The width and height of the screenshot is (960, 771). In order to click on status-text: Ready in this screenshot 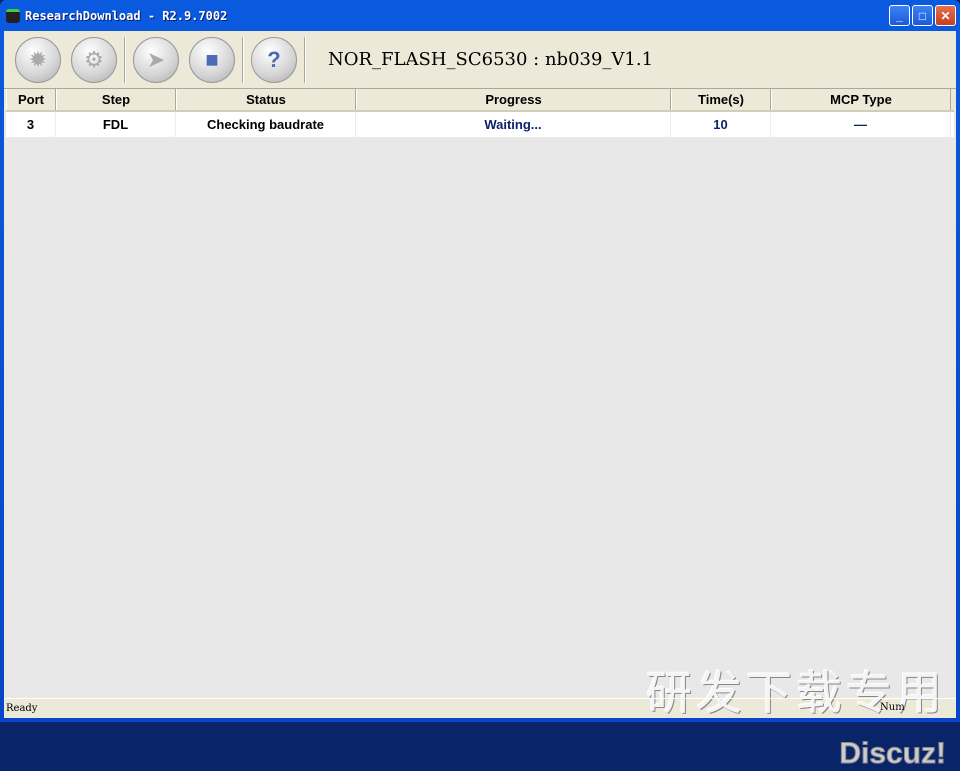, I will do `click(22, 708)`.